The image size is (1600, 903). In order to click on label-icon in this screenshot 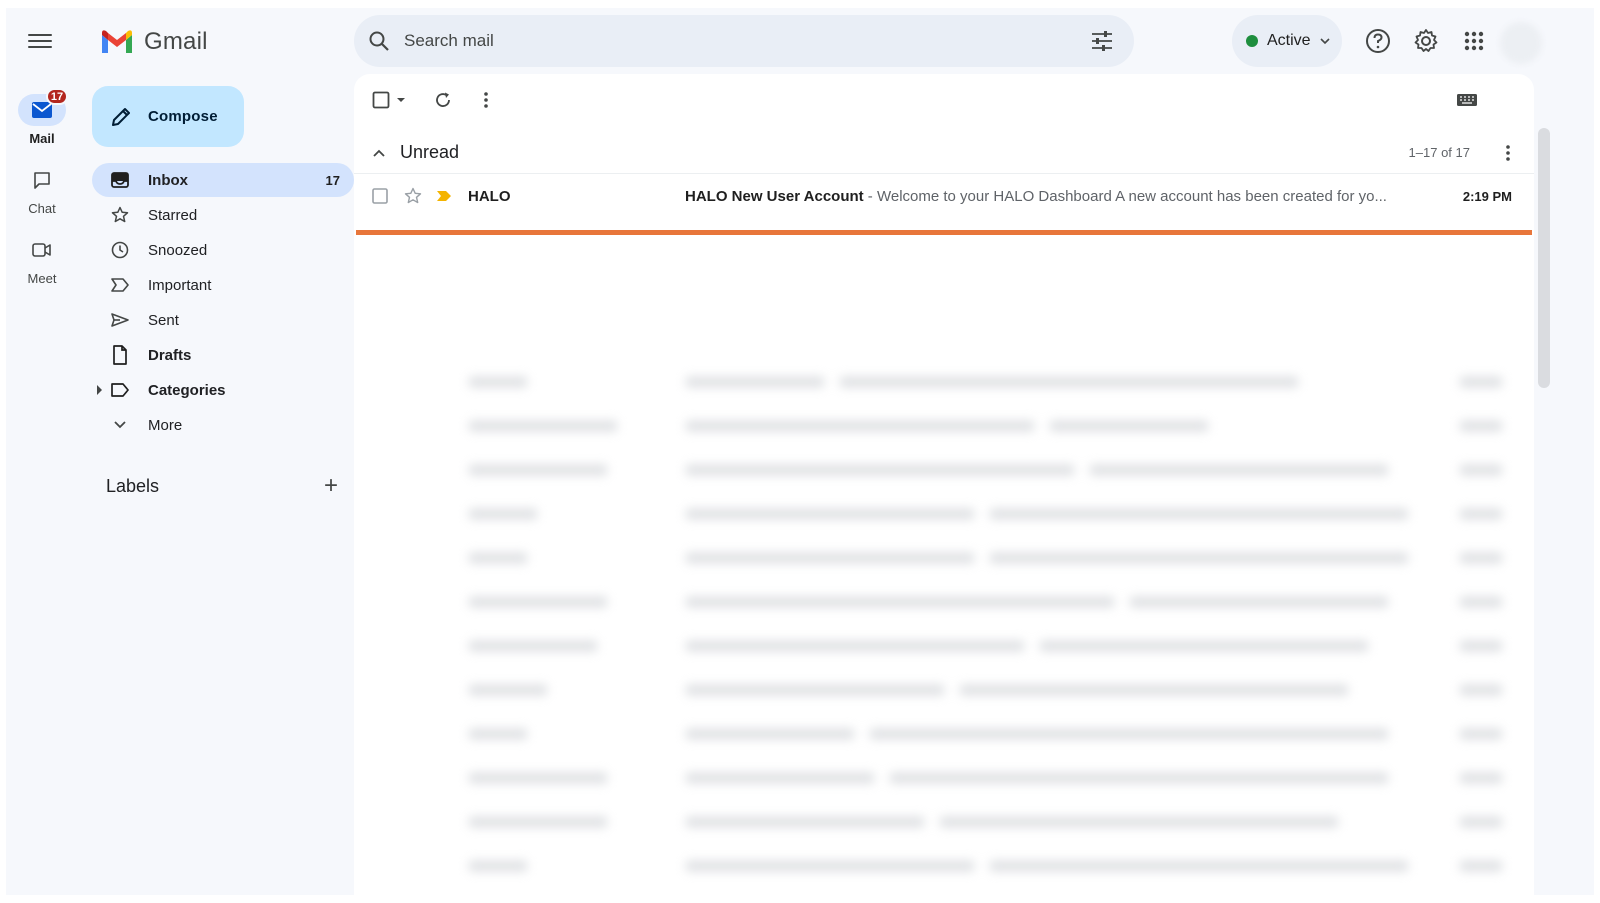, I will do `click(120, 390)`.